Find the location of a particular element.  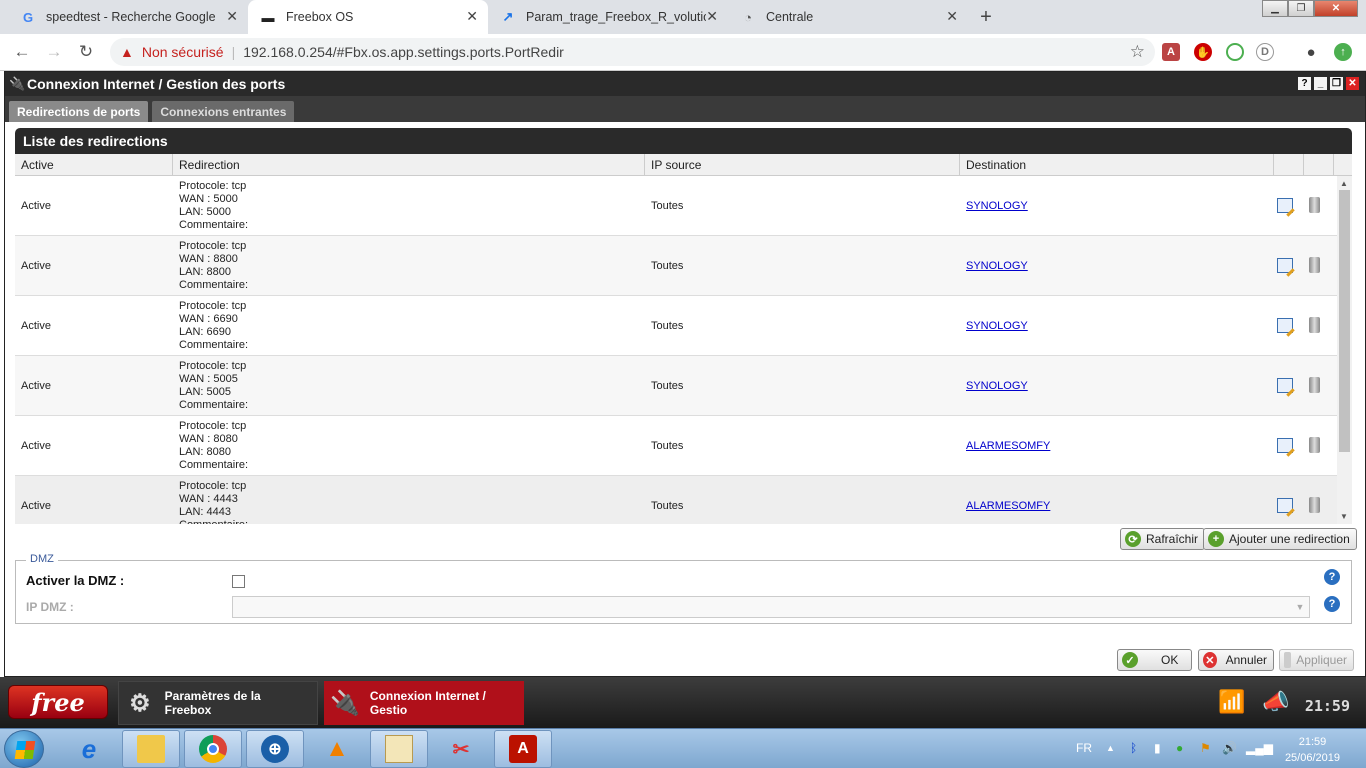

wan-port-text: WAN : 5005 is located at coordinates (208, 378).